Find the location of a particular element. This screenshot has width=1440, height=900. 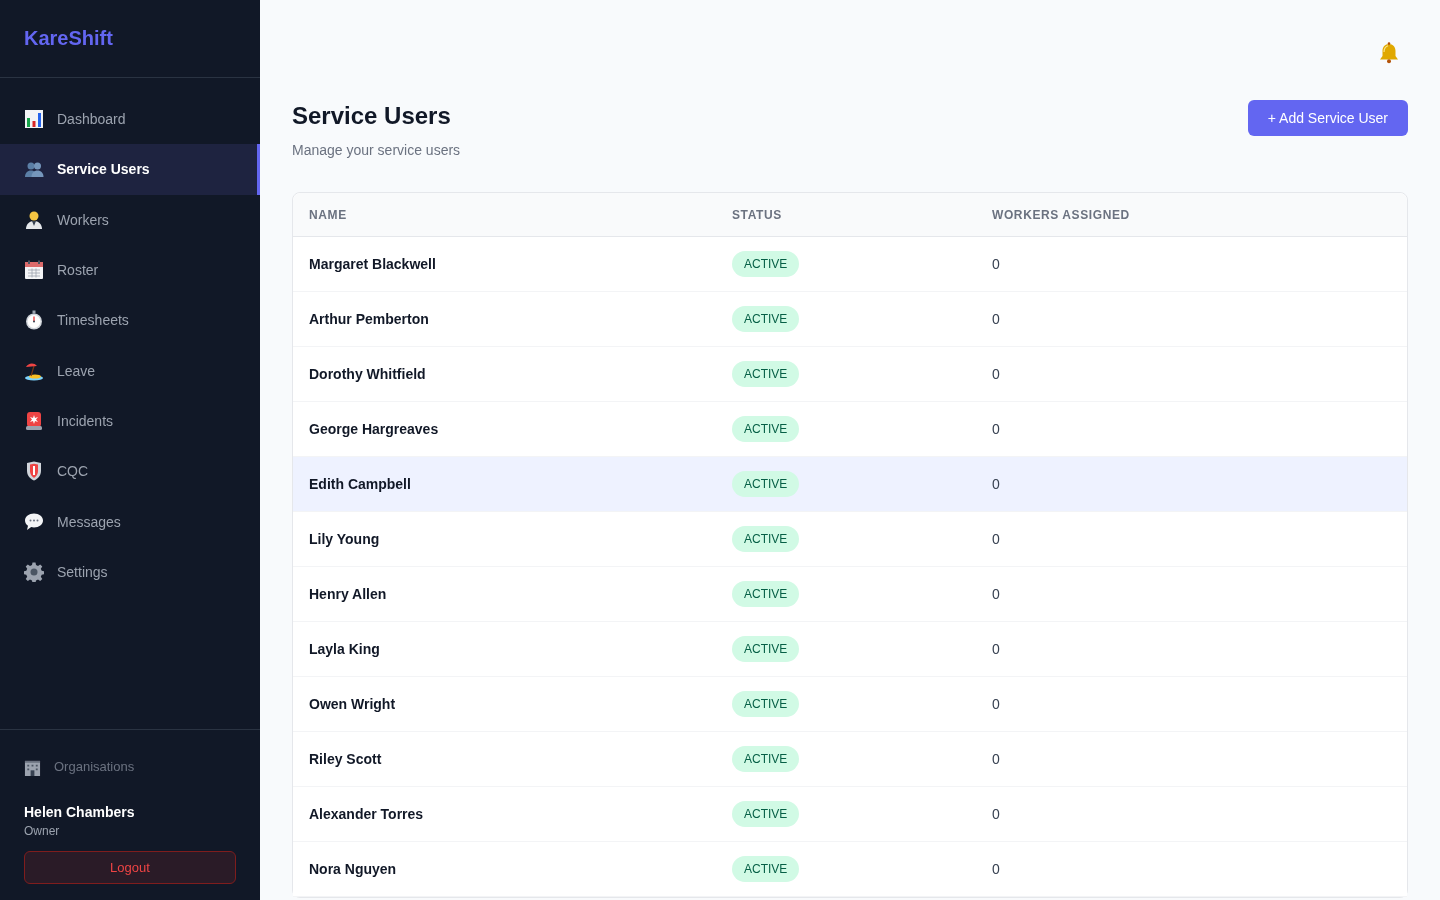

add-service-user-button: + Add Service User is located at coordinates (1327, 118).